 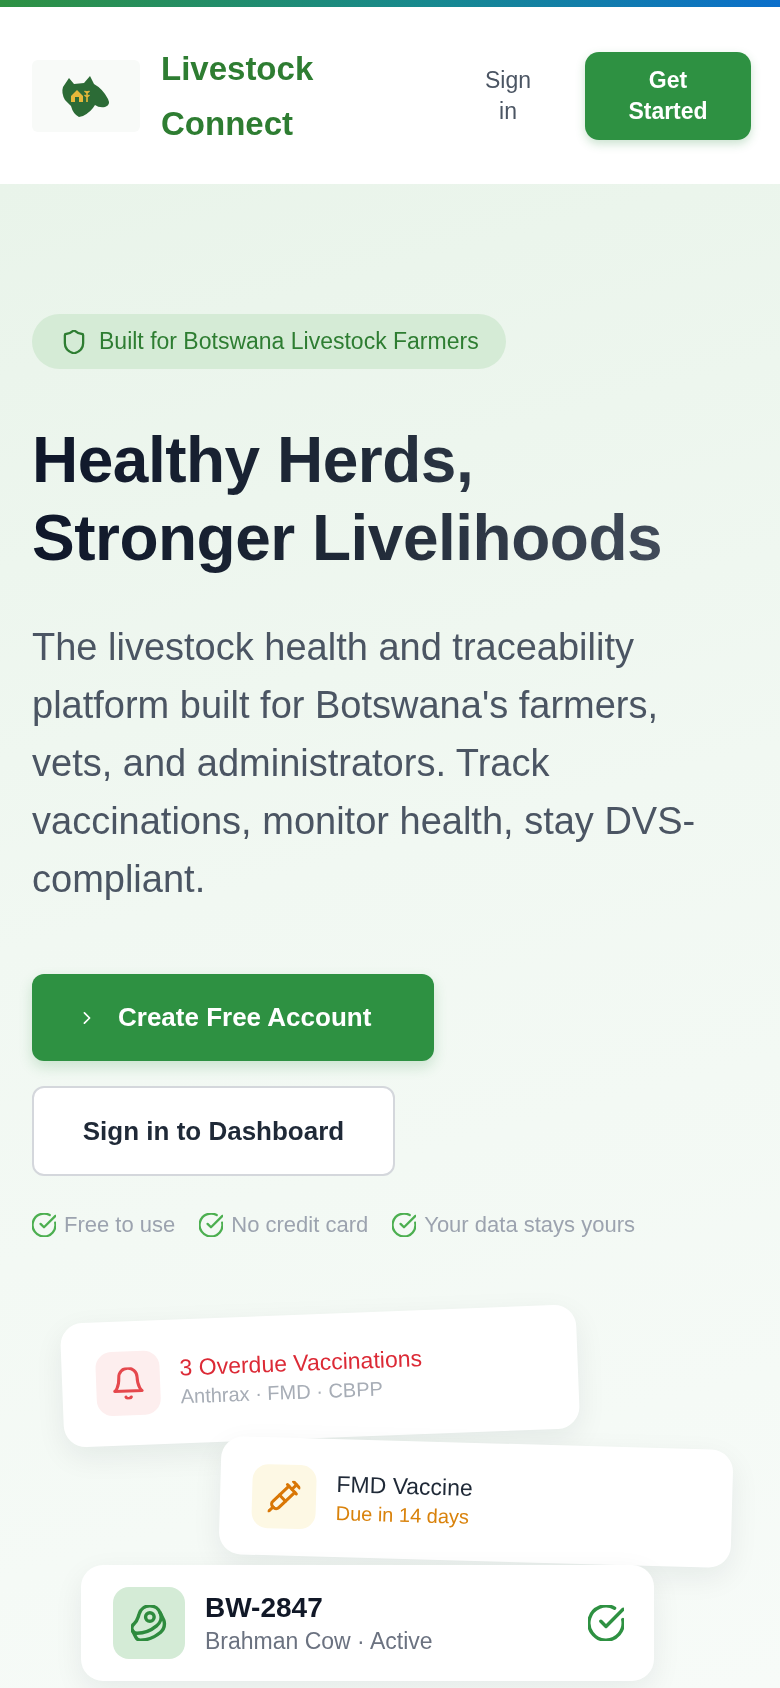 I want to click on sign-in-dashboard-button: Sign in to Dashboard, so click(x=213, y=1131).